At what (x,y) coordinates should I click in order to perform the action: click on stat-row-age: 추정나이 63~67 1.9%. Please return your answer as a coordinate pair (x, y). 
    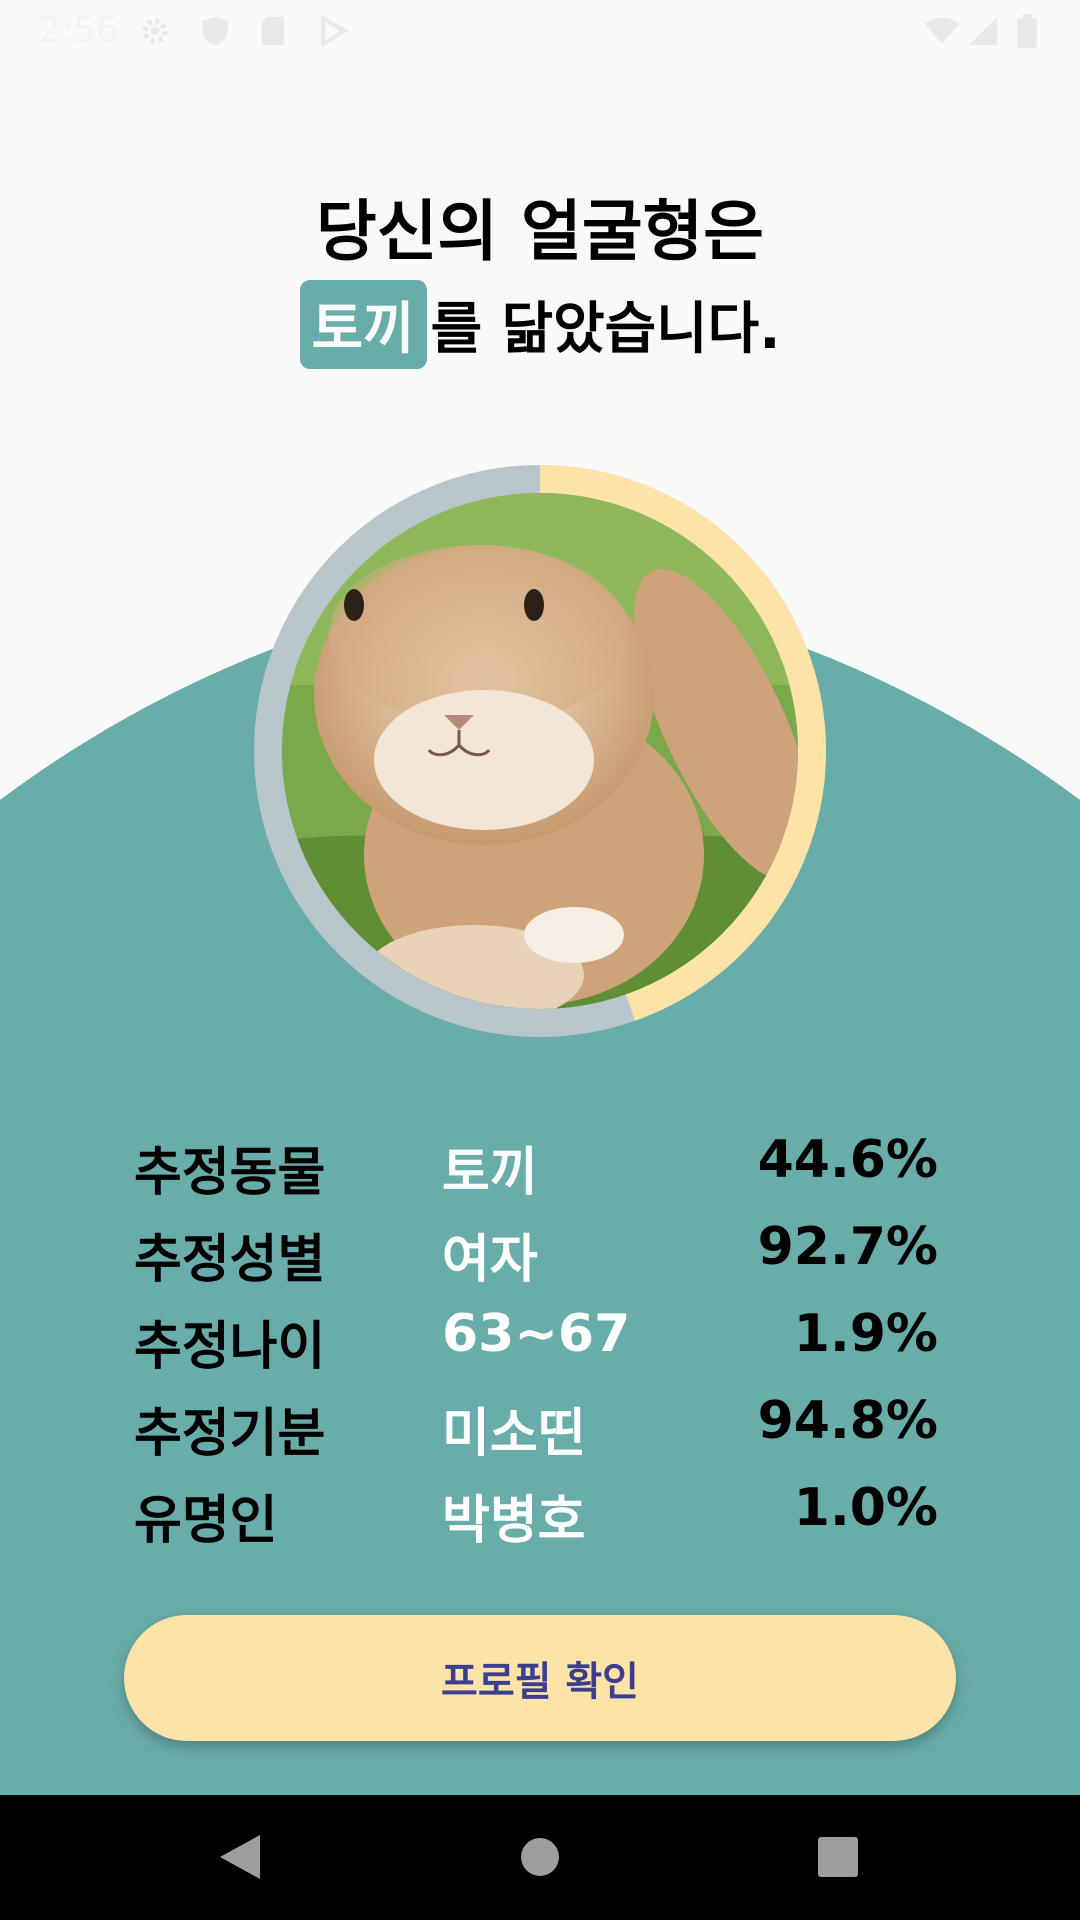
    Looking at the image, I should click on (540, 1344).